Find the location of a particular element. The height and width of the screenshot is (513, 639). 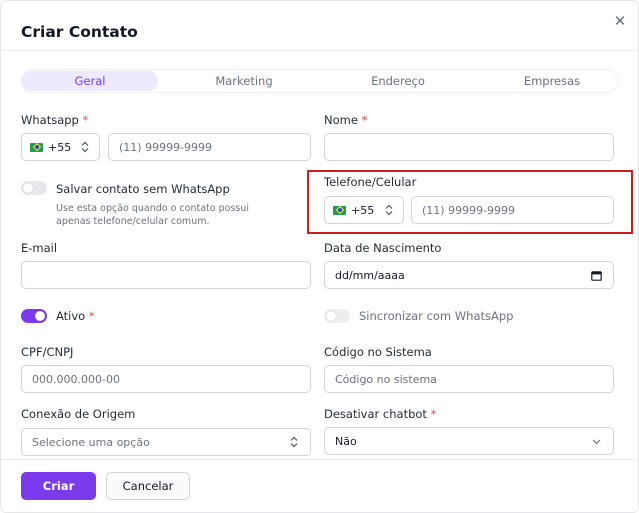

sync-whatsapp-toggle is located at coordinates (337, 316).